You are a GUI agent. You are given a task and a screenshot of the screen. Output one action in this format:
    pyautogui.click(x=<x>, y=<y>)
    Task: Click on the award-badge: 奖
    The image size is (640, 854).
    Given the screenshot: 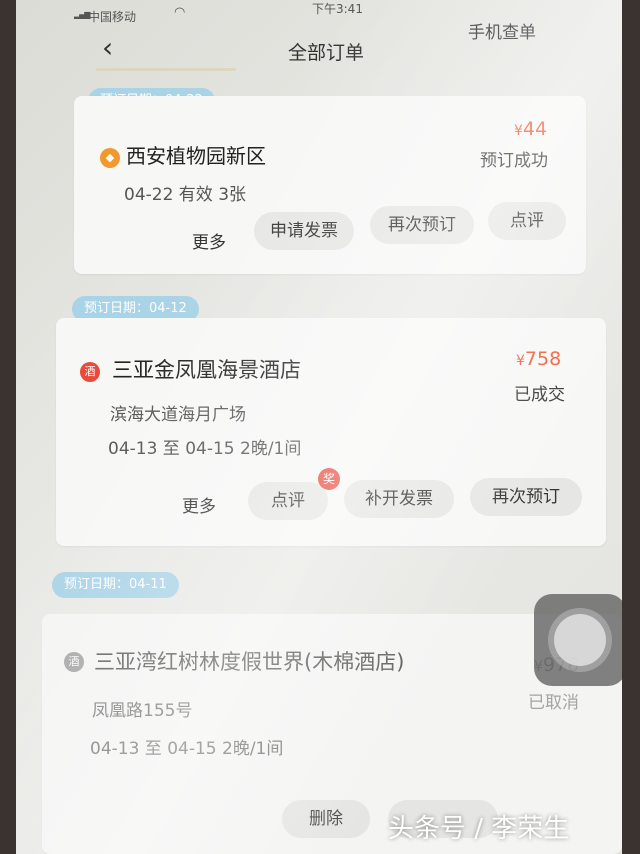 What is the action you would take?
    pyautogui.click(x=329, y=479)
    